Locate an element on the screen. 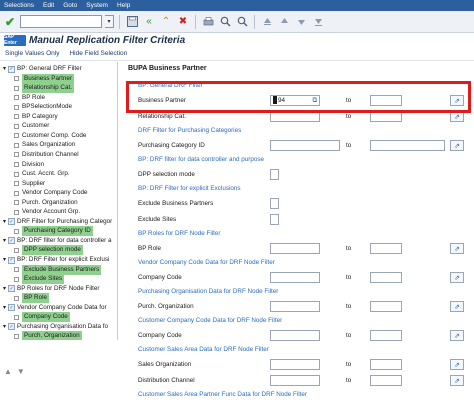 The width and height of the screenshot is (474, 402). single-values-only-button: Single Values Only is located at coordinates (32, 53).